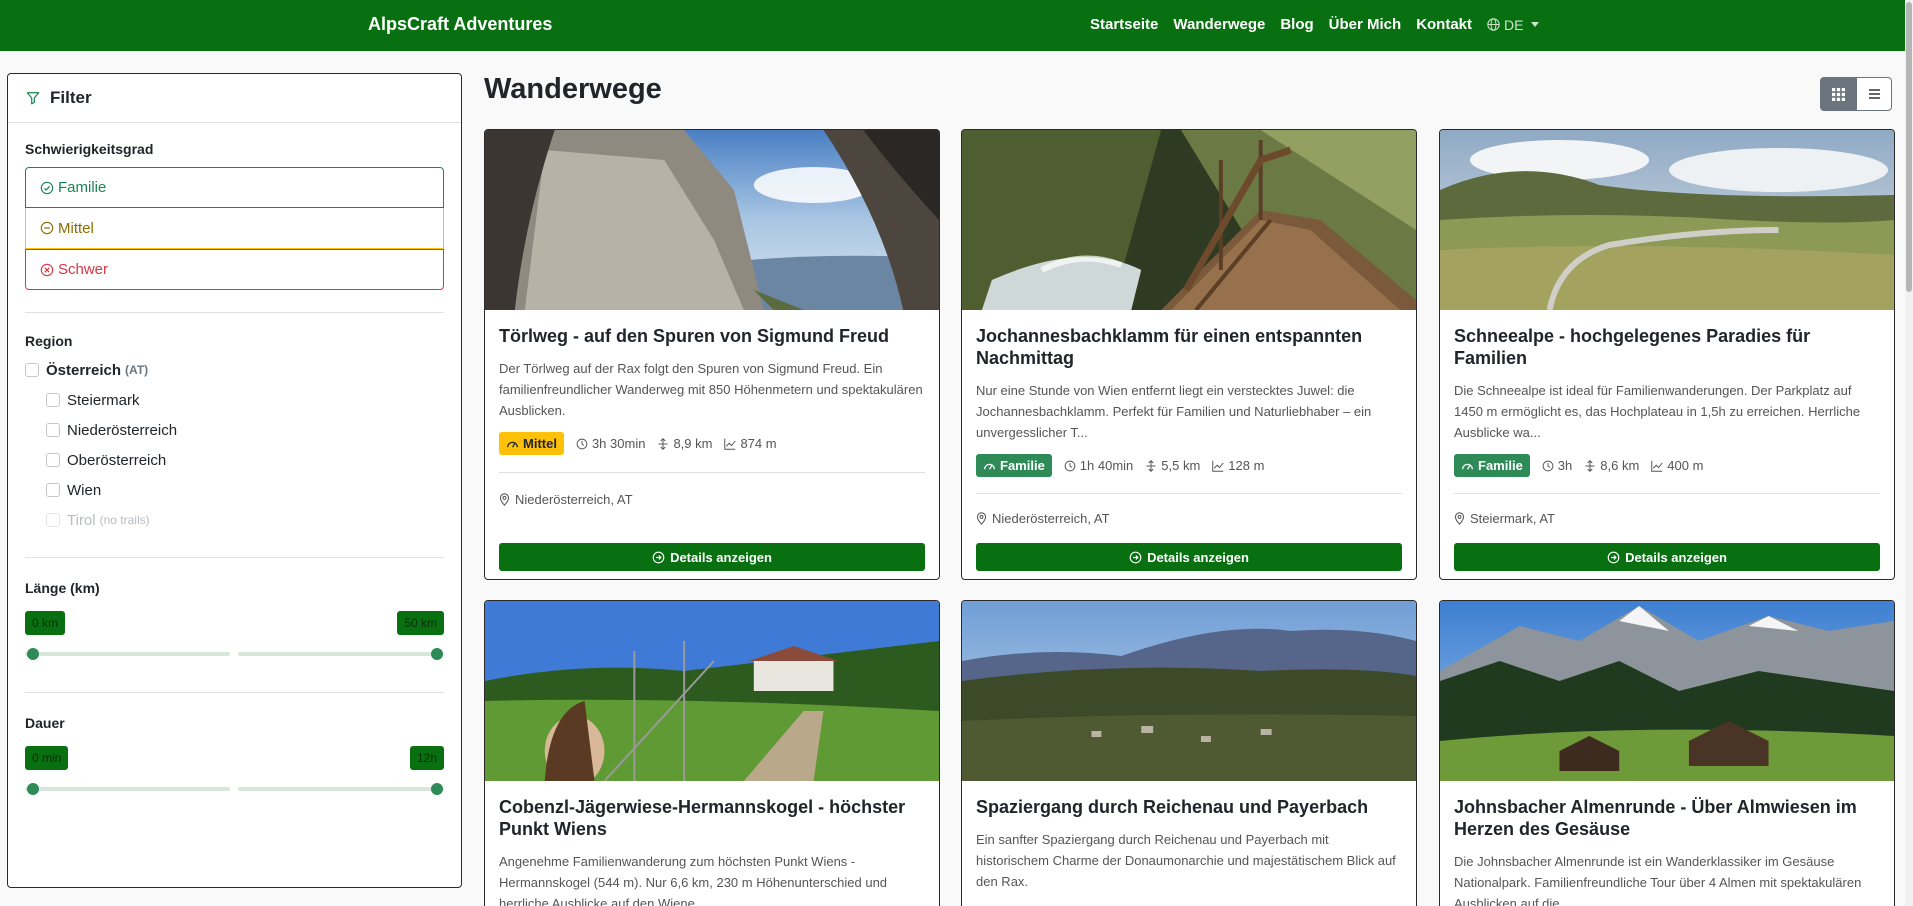 The width and height of the screenshot is (1913, 906). What do you see at coordinates (53, 400) in the screenshot?
I see `region-checkbox-steiermark` at bounding box center [53, 400].